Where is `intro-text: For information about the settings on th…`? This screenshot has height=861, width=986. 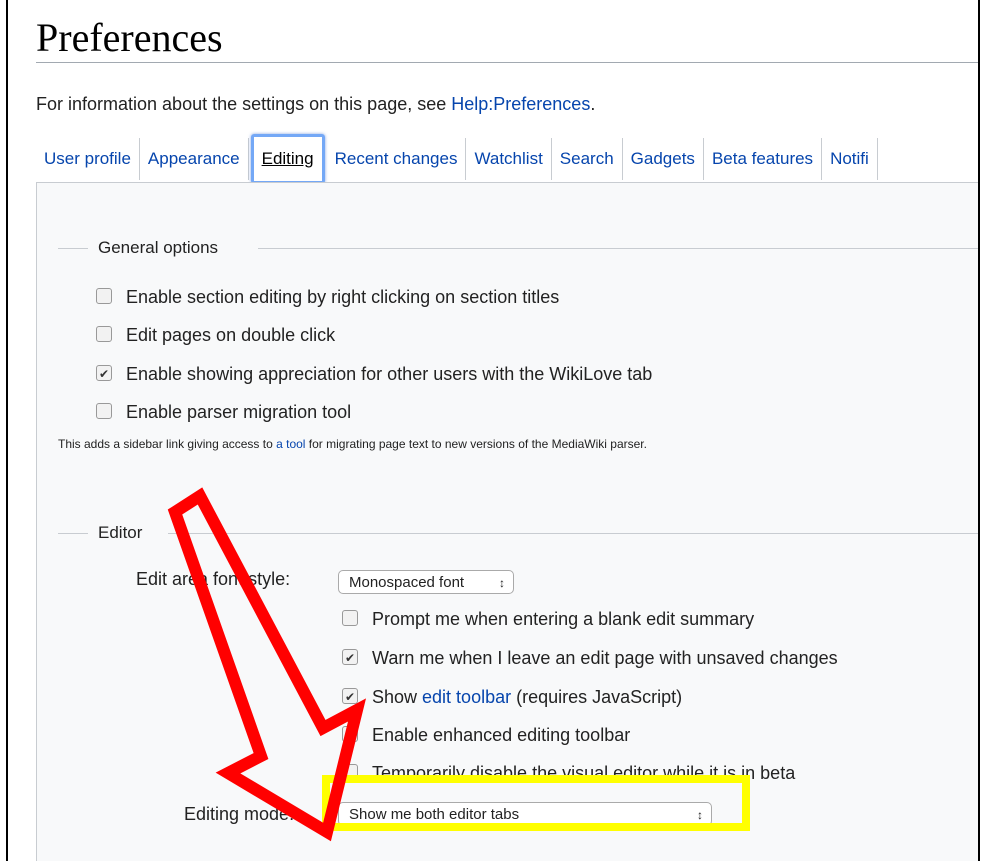 intro-text: For information about the settings on th… is located at coordinates (315, 104).